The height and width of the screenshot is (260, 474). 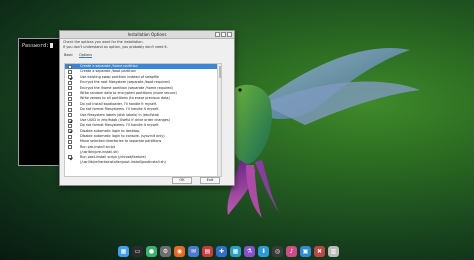 I want to click on messenger-icon: ●, so click(x=151, y=251).